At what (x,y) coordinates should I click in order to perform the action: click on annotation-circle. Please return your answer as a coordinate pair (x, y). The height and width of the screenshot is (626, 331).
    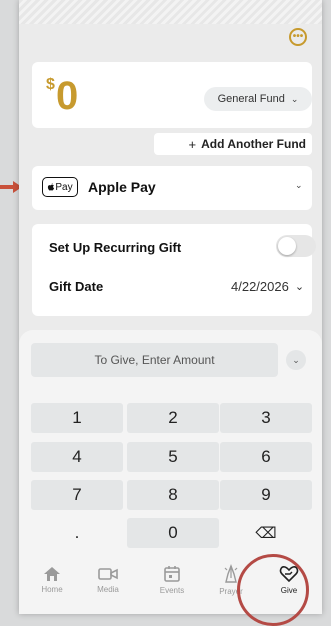
    Looking at the image, I should click on (273, 590).